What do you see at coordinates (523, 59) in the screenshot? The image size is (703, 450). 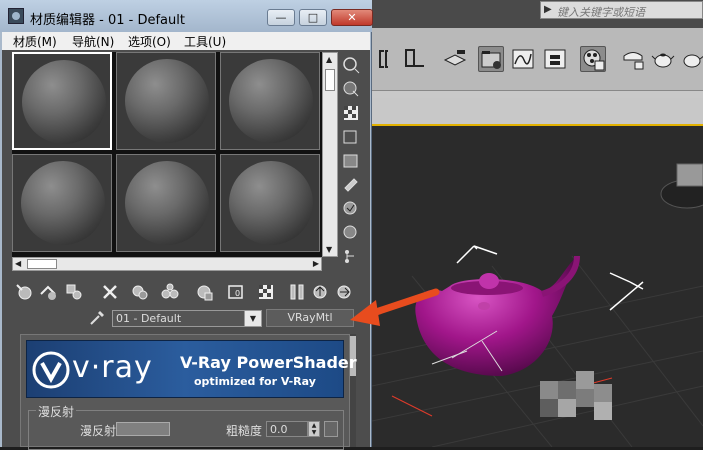 I see `curve-editor-icon` at bounding box center [523, 59].